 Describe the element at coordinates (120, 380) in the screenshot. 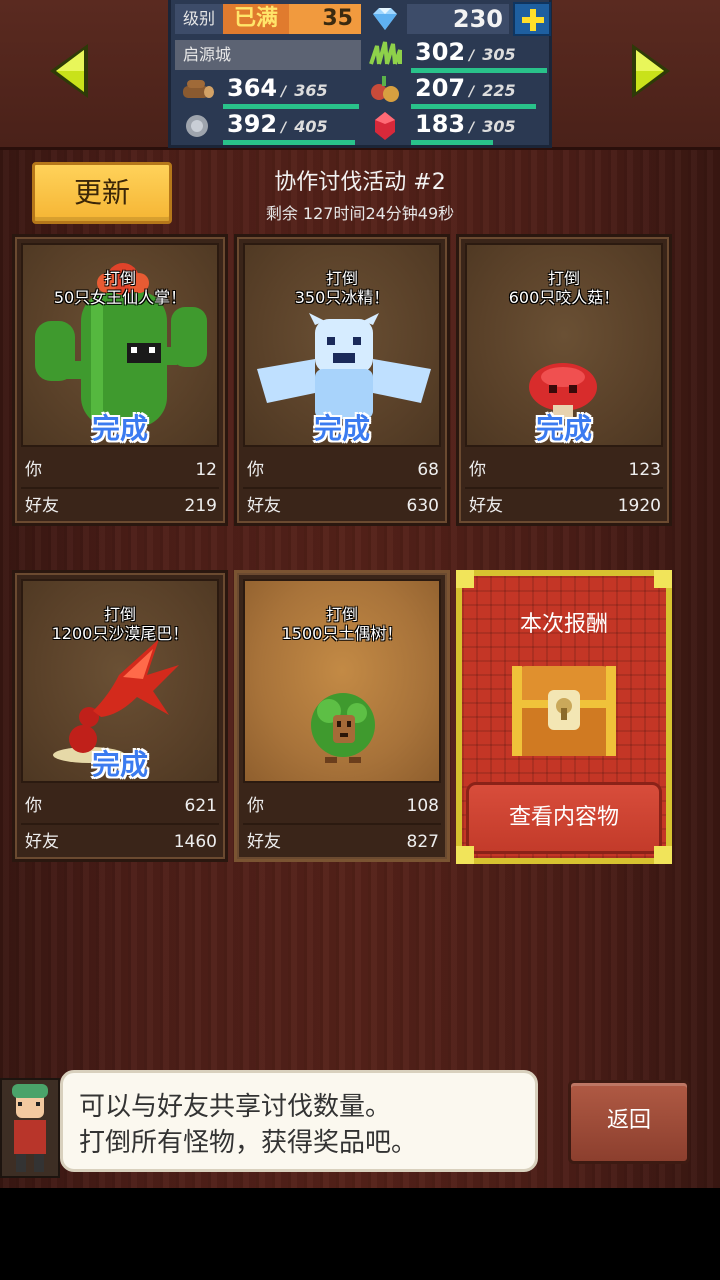

I see `quest-card: 打倒 50只女王仙人掌！ 完成 你 12 好友 219` at that location.